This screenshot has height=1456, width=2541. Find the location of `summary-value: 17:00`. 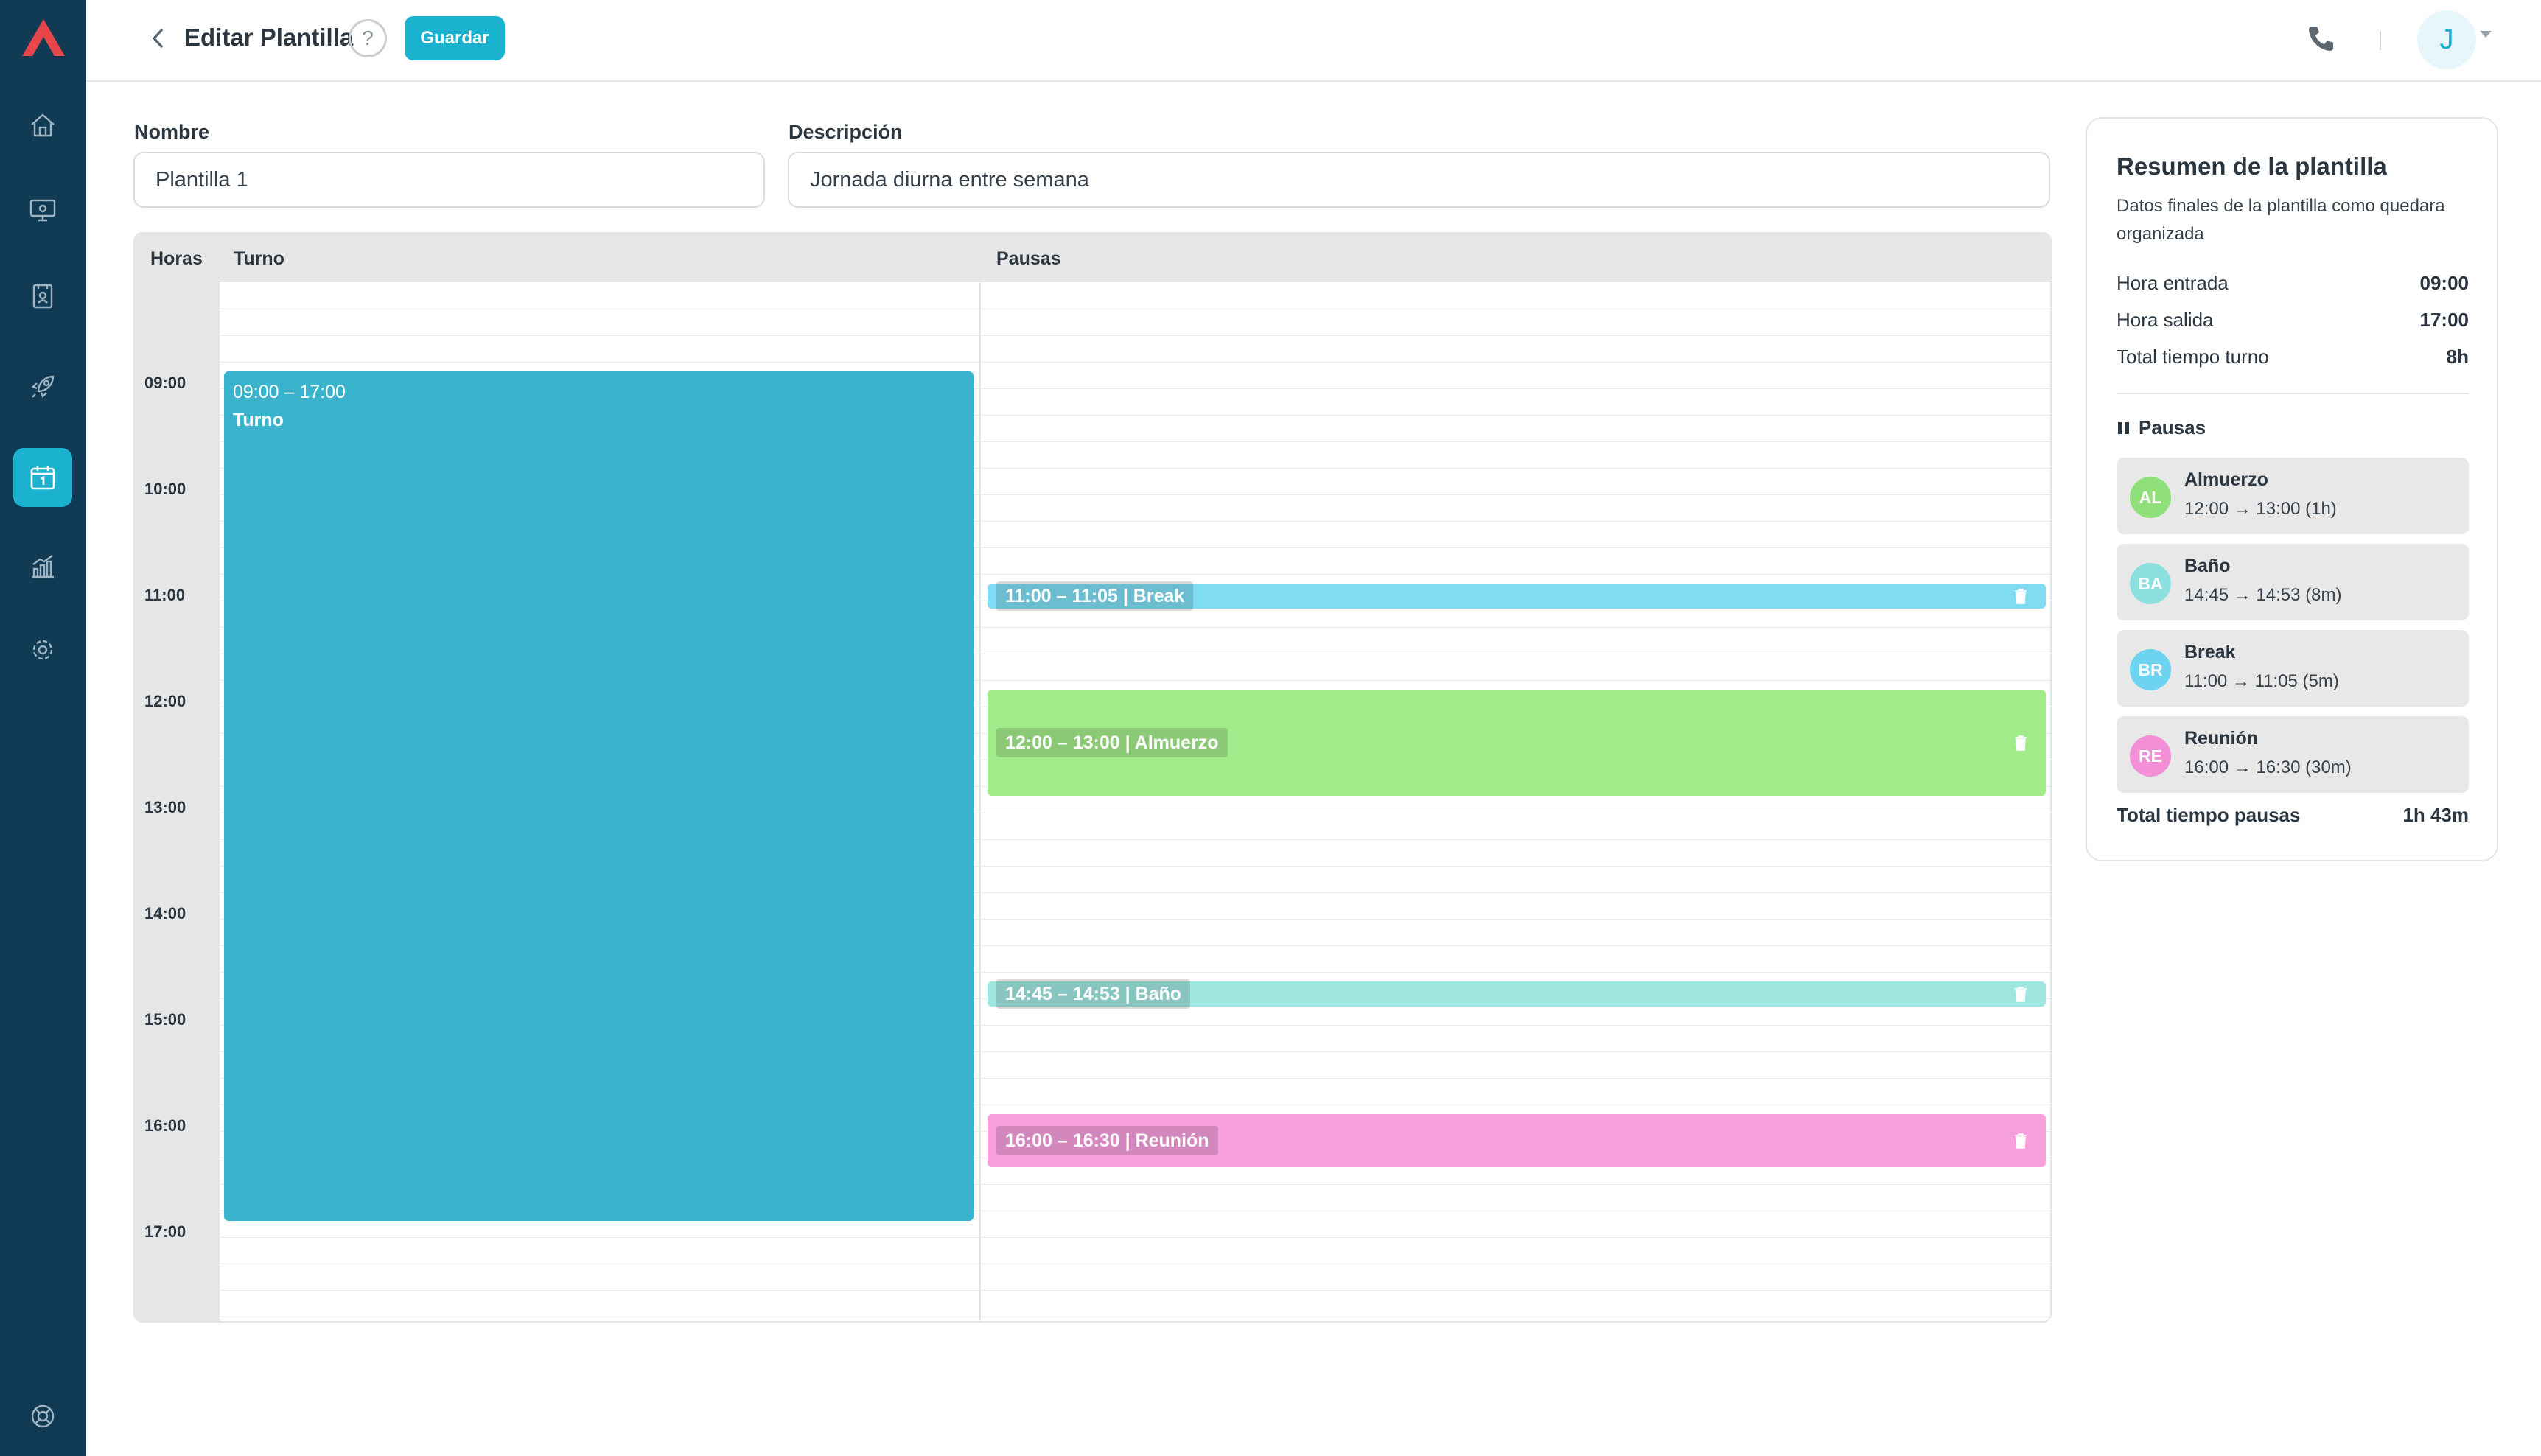

summary-value: 17:00 is located at coordinates (2444, 320).